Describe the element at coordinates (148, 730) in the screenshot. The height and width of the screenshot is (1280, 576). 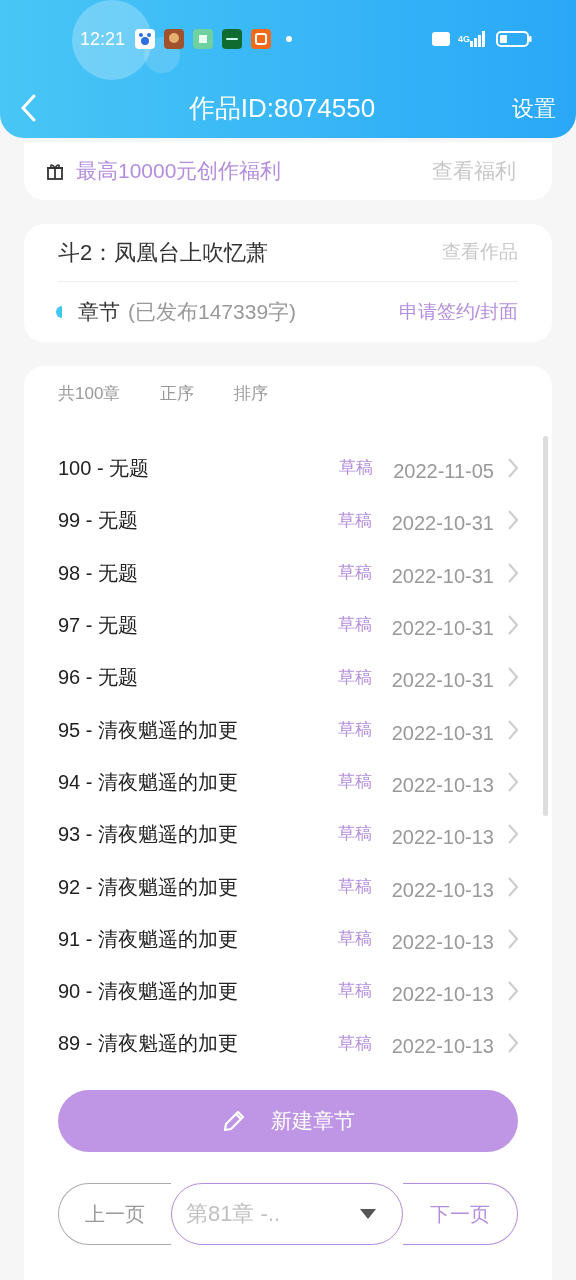
I see `chapter-title: 95 - 清夜魈遥的加更` at that location.